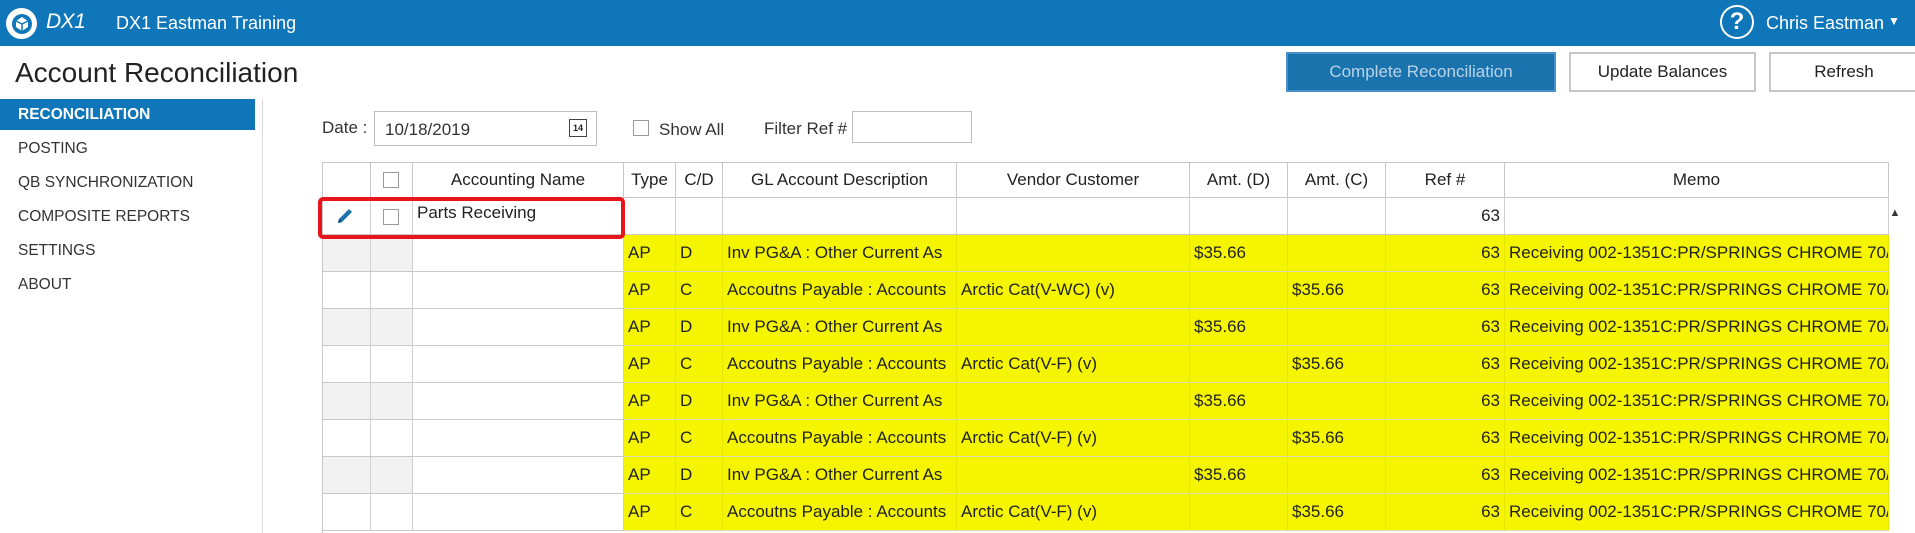 This screenshot has height=533, width=1915. I want to click on sidebar-item-settings: SETTINGS, so click(127, 250).